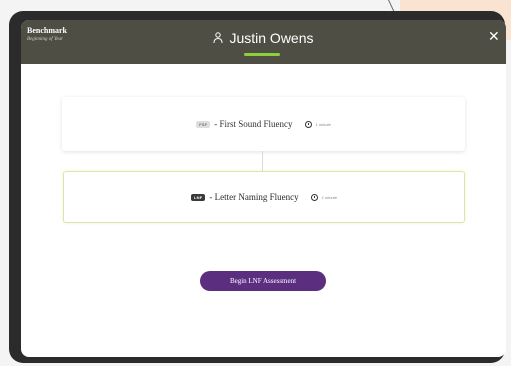 The width and height of the screenshot is (511, 366). What do you see at coordinates (271, 38) in the screenshot?
I see `student-name: Justin Owens` at bounding box center [271, 38].